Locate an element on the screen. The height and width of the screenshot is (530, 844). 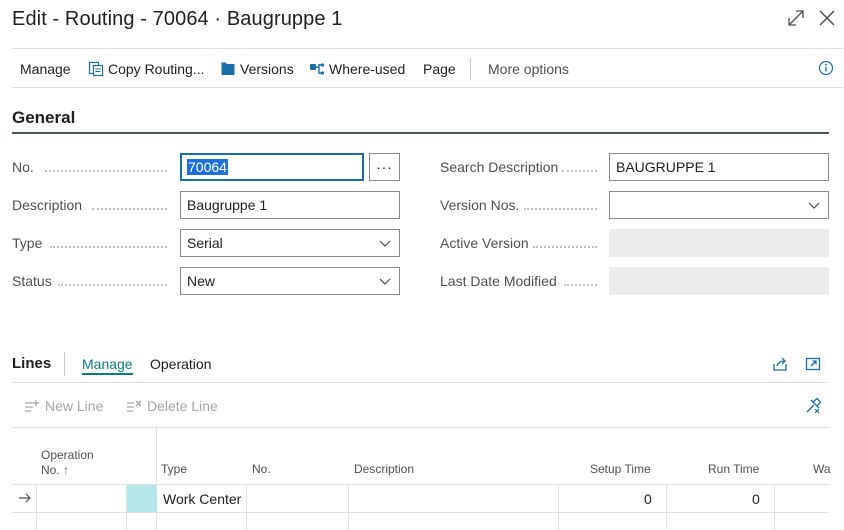
general-section-divider is located at coordinates (420, 133).